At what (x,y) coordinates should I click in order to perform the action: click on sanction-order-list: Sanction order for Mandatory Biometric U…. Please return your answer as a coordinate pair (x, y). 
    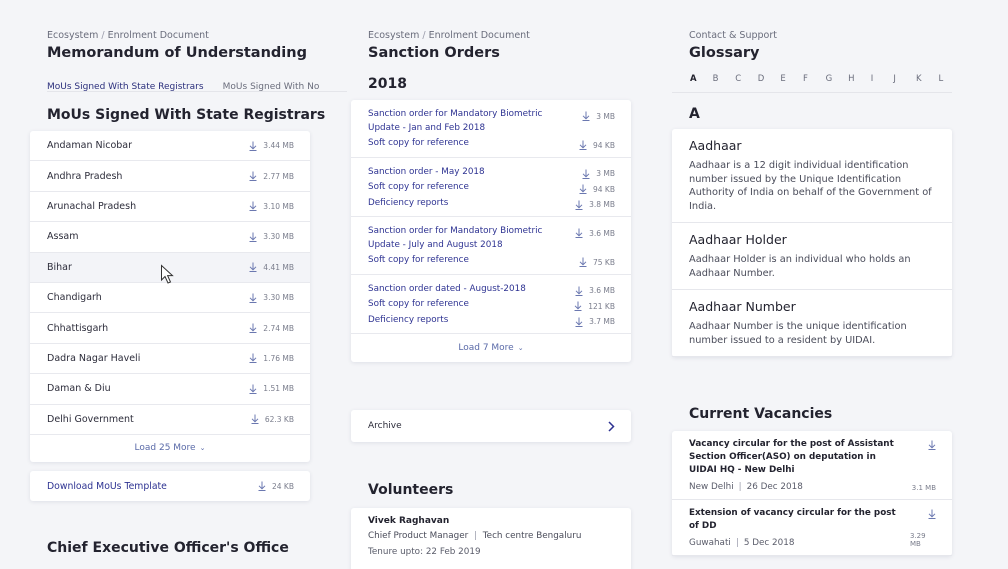
    Looking at the image, I should click on (491, 231).